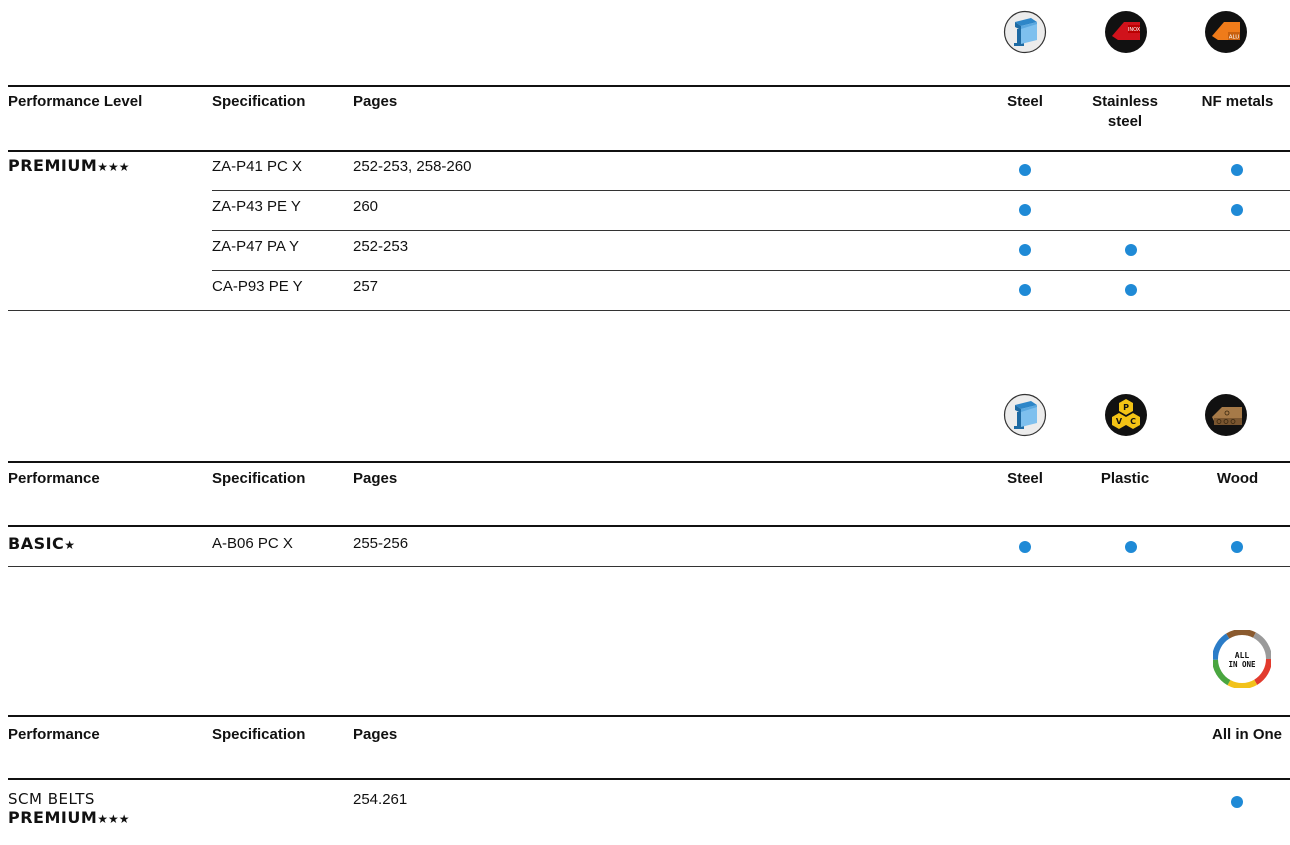 The height and width of the screenshot is (845, 1290). Describe the element at coordinates (1126, 32) in the screenshot. I see `stainless-inox-icon: INOX` at that location.